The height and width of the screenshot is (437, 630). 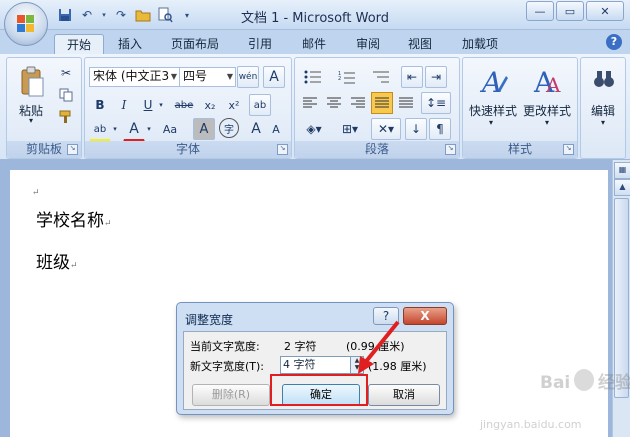 What do you see at coordinates (347, 77) in the screenshot?
I see `numbering-icon: 12` at bounding box center [347, 77].